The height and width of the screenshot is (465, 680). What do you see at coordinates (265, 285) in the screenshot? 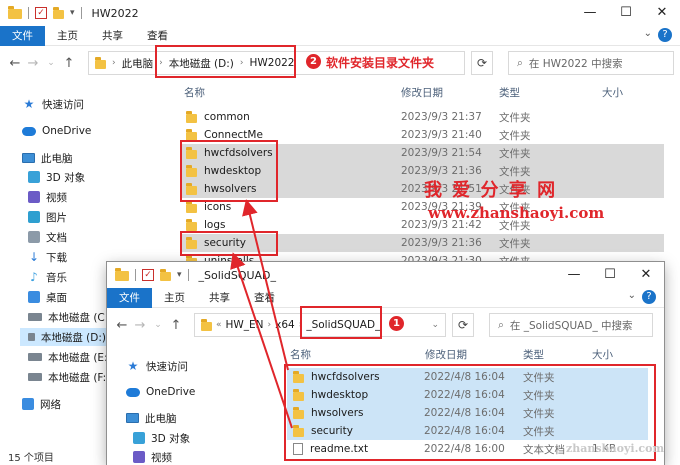
I see `arrow-to-folders` at bounding box center [265, 285].